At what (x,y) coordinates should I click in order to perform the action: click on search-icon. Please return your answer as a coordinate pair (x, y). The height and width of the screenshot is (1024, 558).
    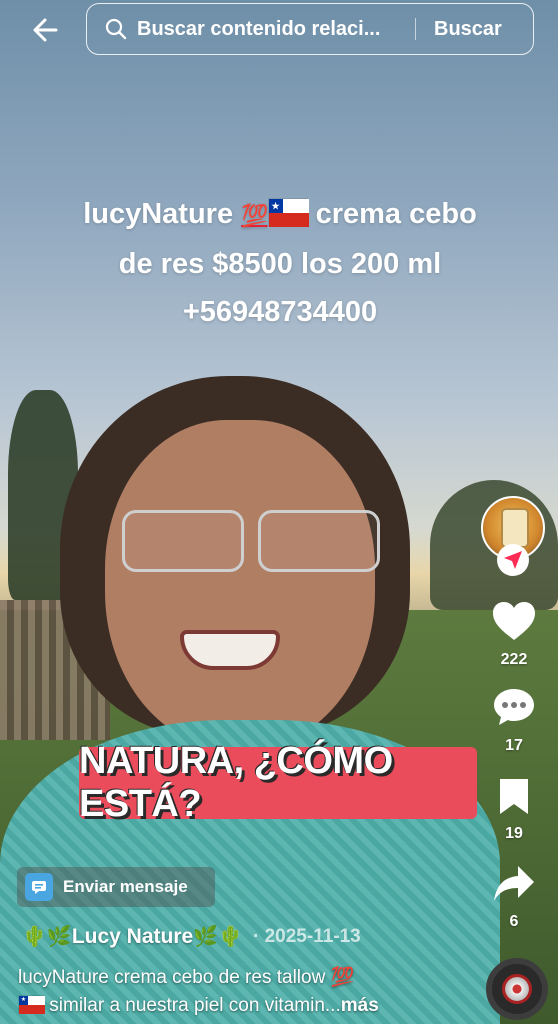
    Looking at the image, I should click on (116, 29).